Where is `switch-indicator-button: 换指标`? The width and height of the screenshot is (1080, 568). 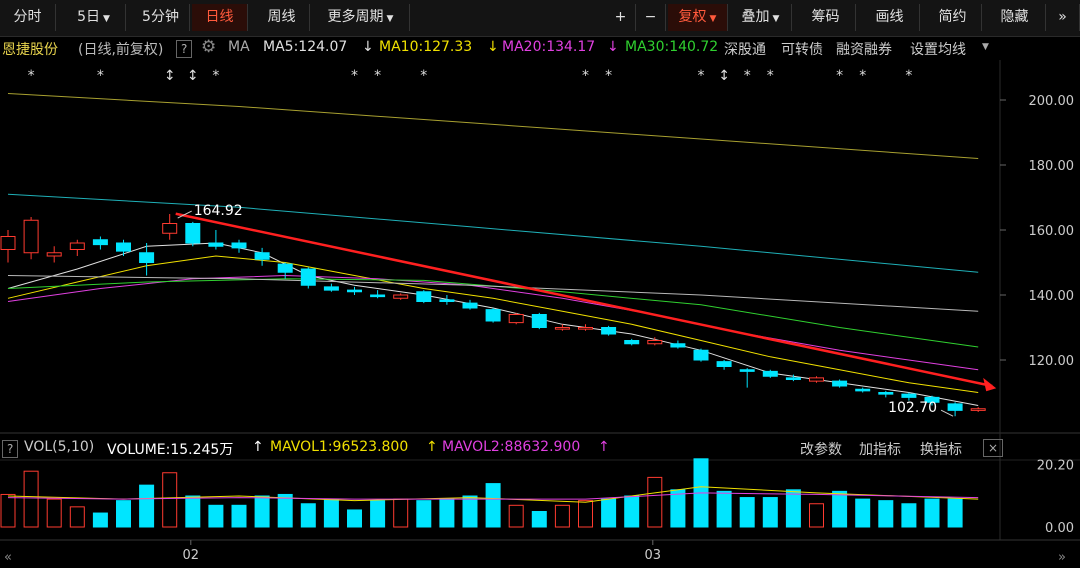
switch-indicator-button: 换指标 is located at coordinates (941, 449).